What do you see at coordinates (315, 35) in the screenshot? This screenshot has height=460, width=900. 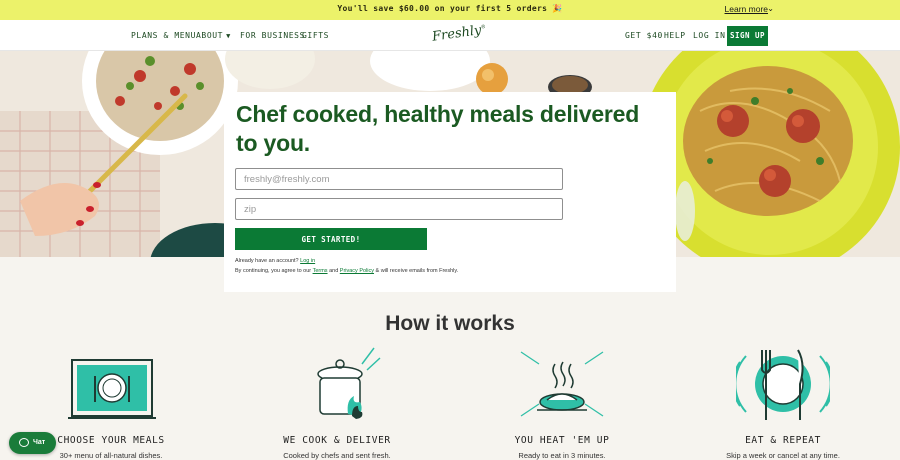 I see `nav-gifts: GIFTS` at bounding box center [315, 35].